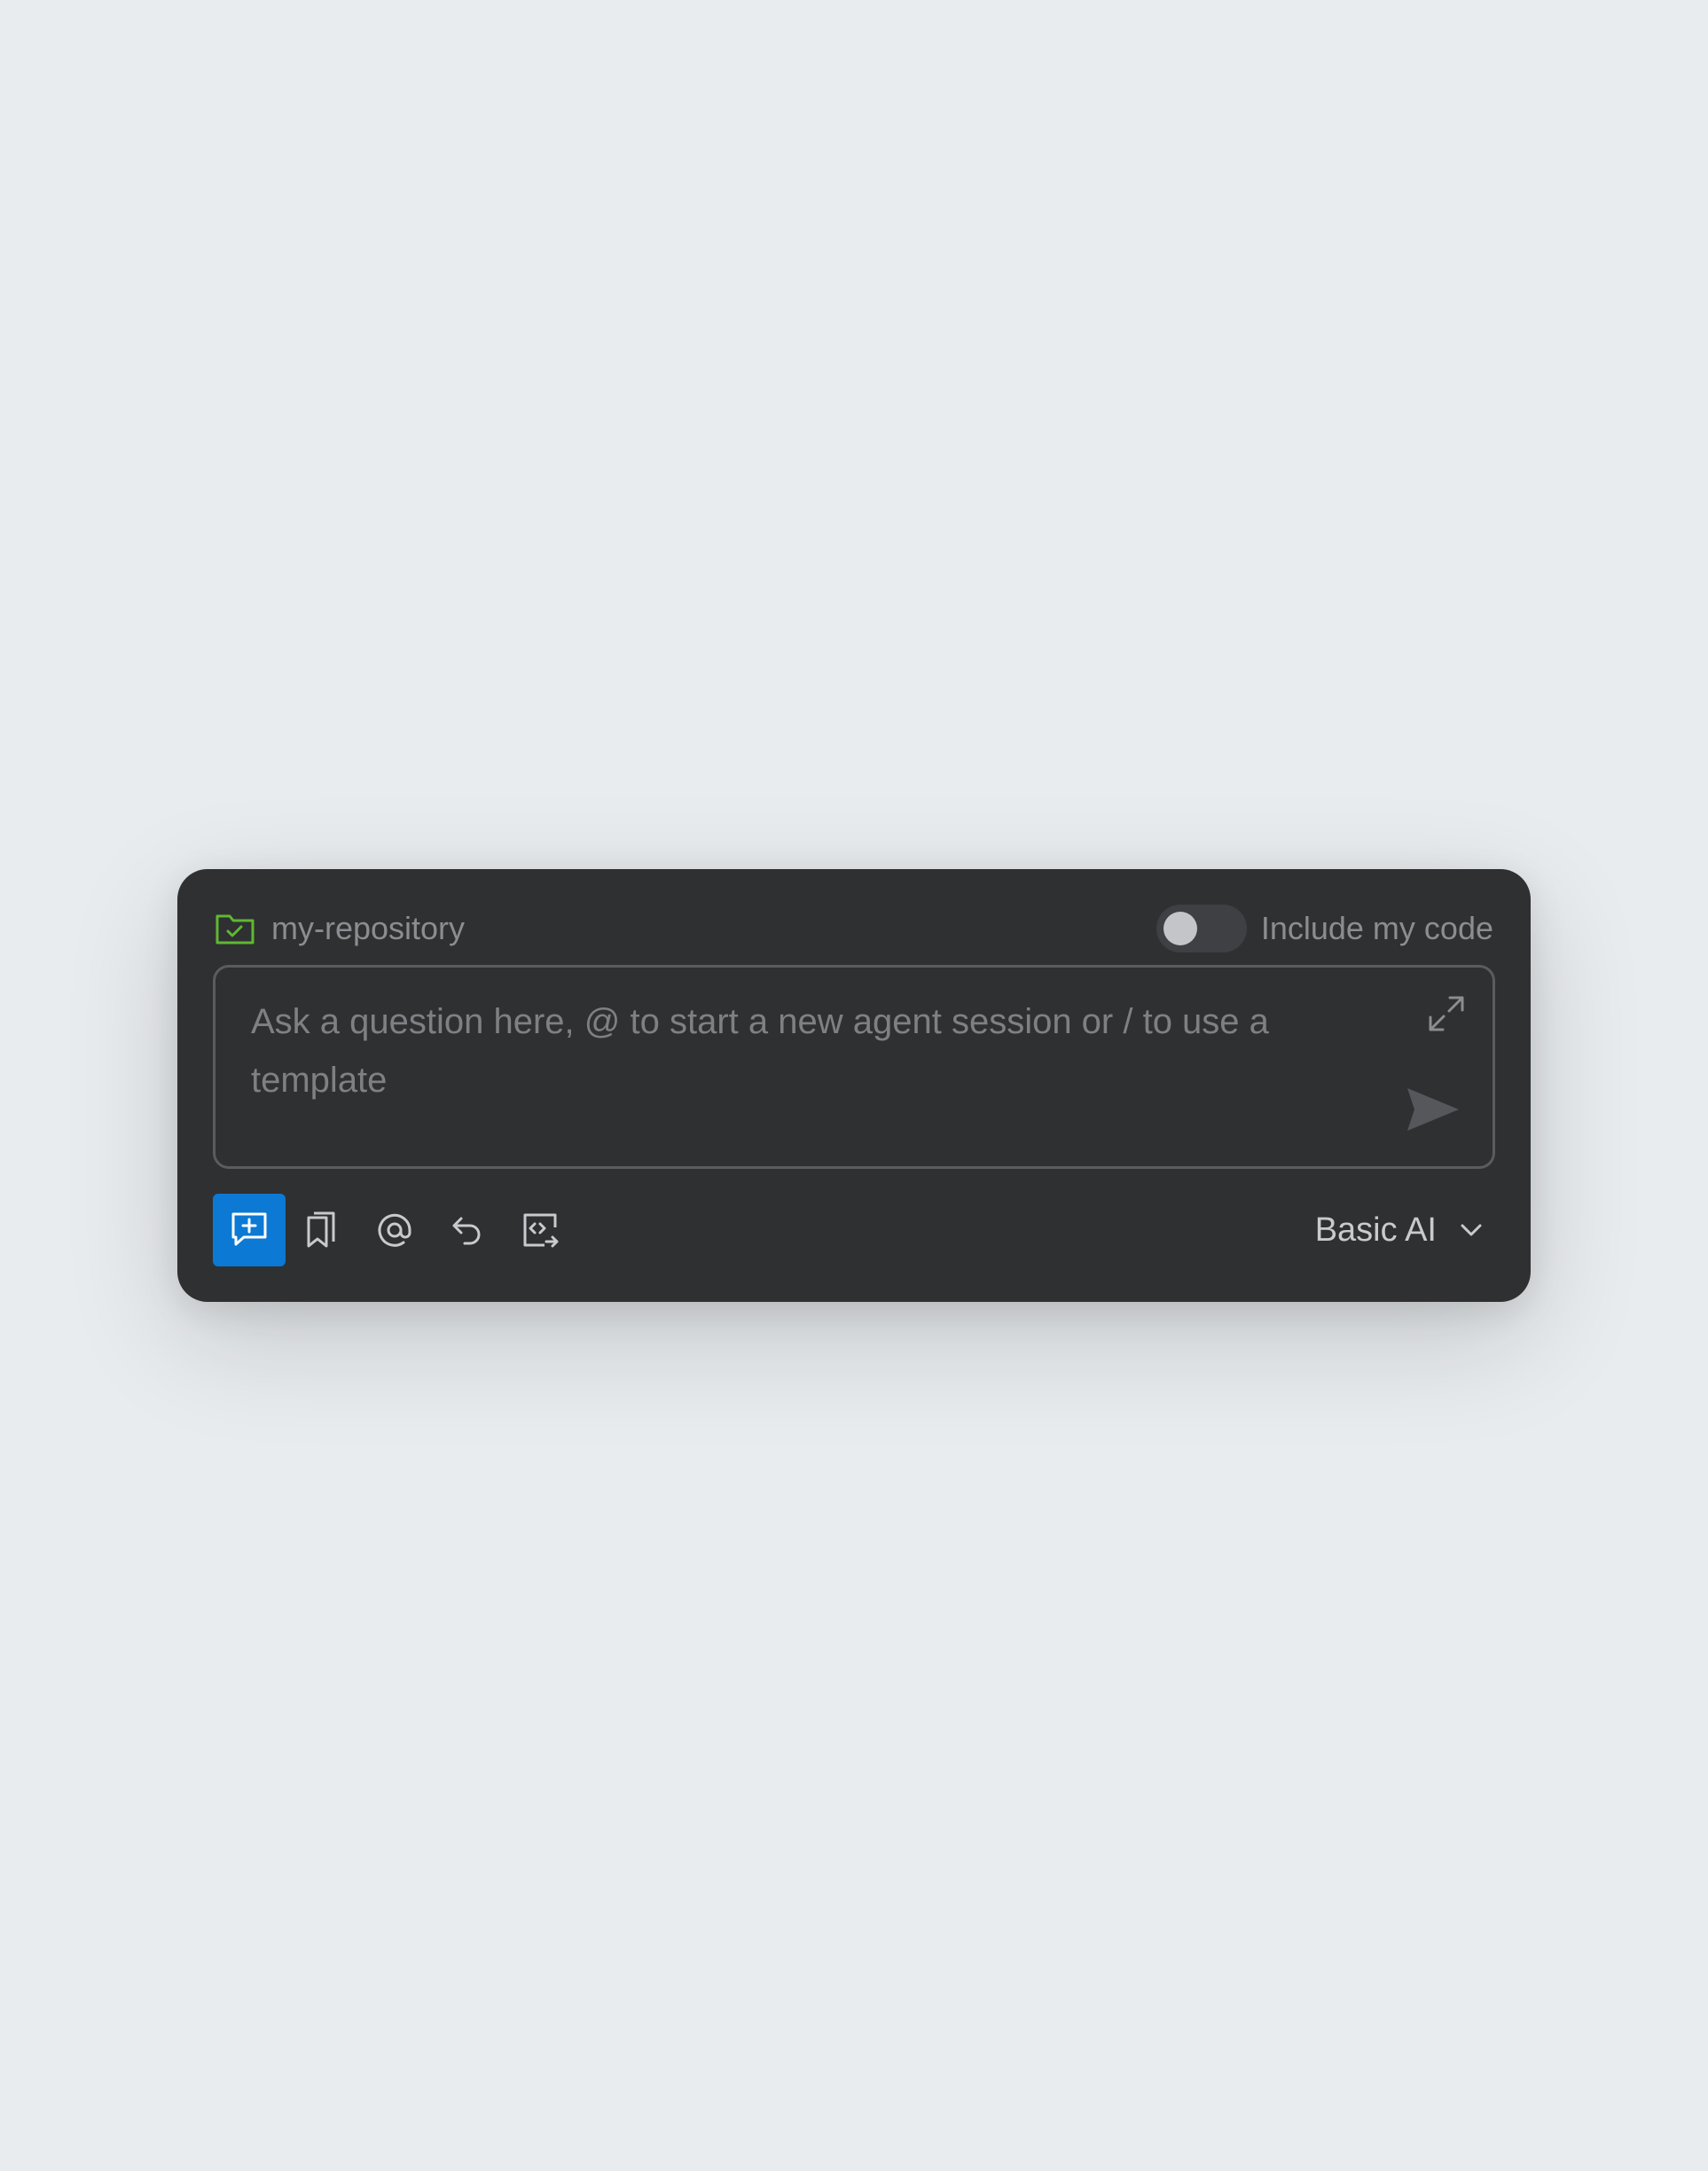 The height and width of the screenshot is (2171, 1708). What do you see at coordinates (854, 928) in the screenshot?
I see `panel-header: my-repository Include my code` at bounding box center [854, 928].